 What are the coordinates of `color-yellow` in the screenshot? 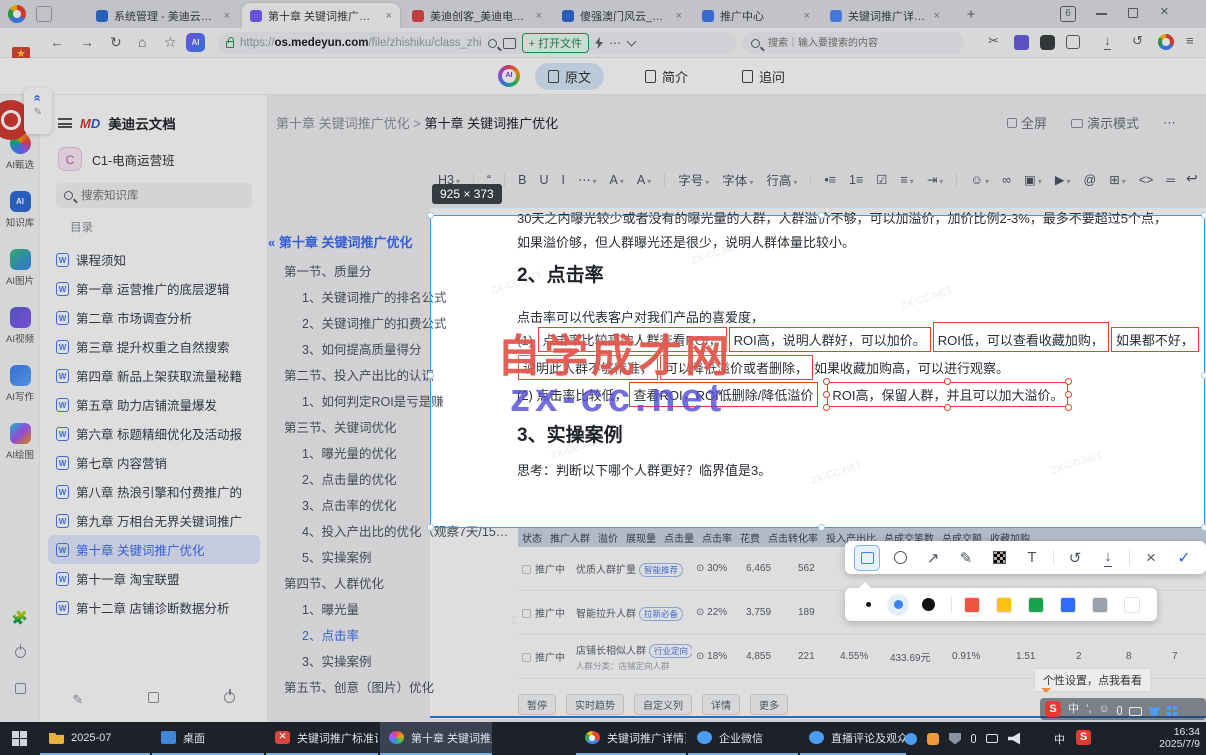 It's located at (1004, 604).